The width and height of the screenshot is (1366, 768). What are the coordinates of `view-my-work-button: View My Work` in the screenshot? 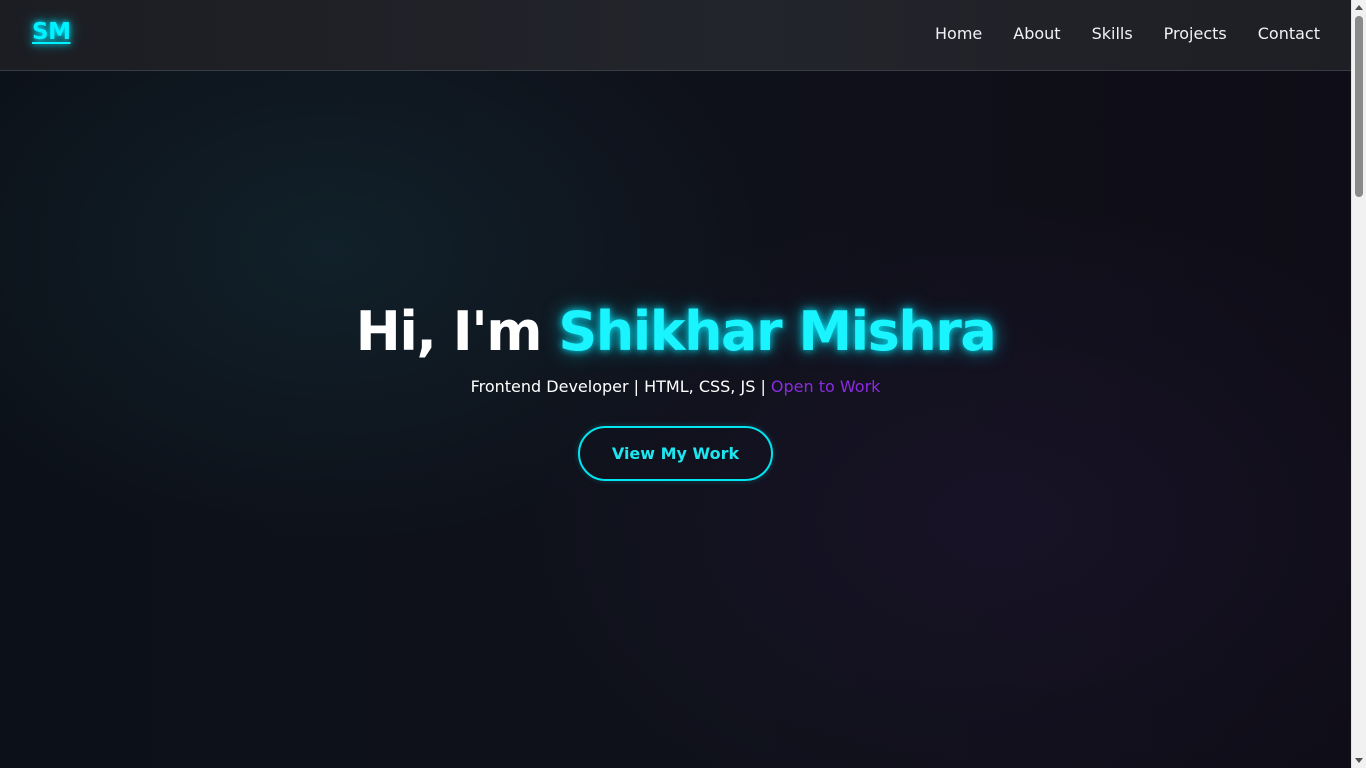 It's located at (675, 453).